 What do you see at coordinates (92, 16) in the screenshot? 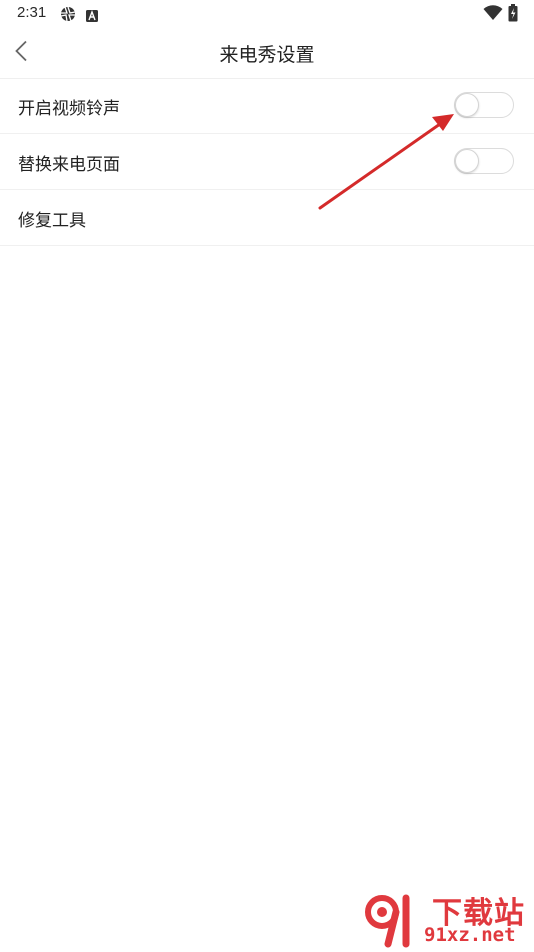
I see `a-notification-icon` at bounding box center [92, 16].